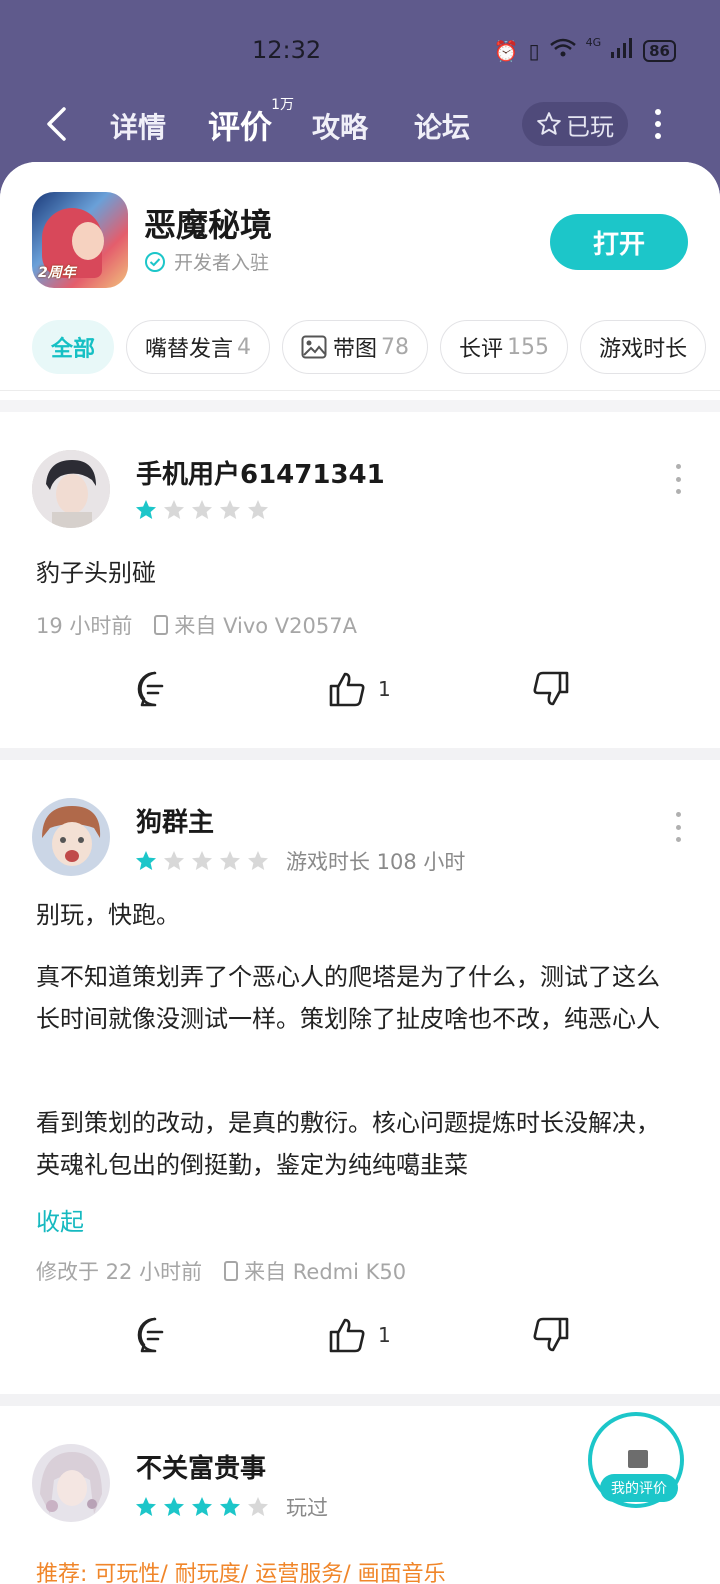 The image size is (720, 1584). What do you see at coordinates (283, 105) in the screenshot?
I see `review-count-badge: 1万` at bounding box center [283, 105].